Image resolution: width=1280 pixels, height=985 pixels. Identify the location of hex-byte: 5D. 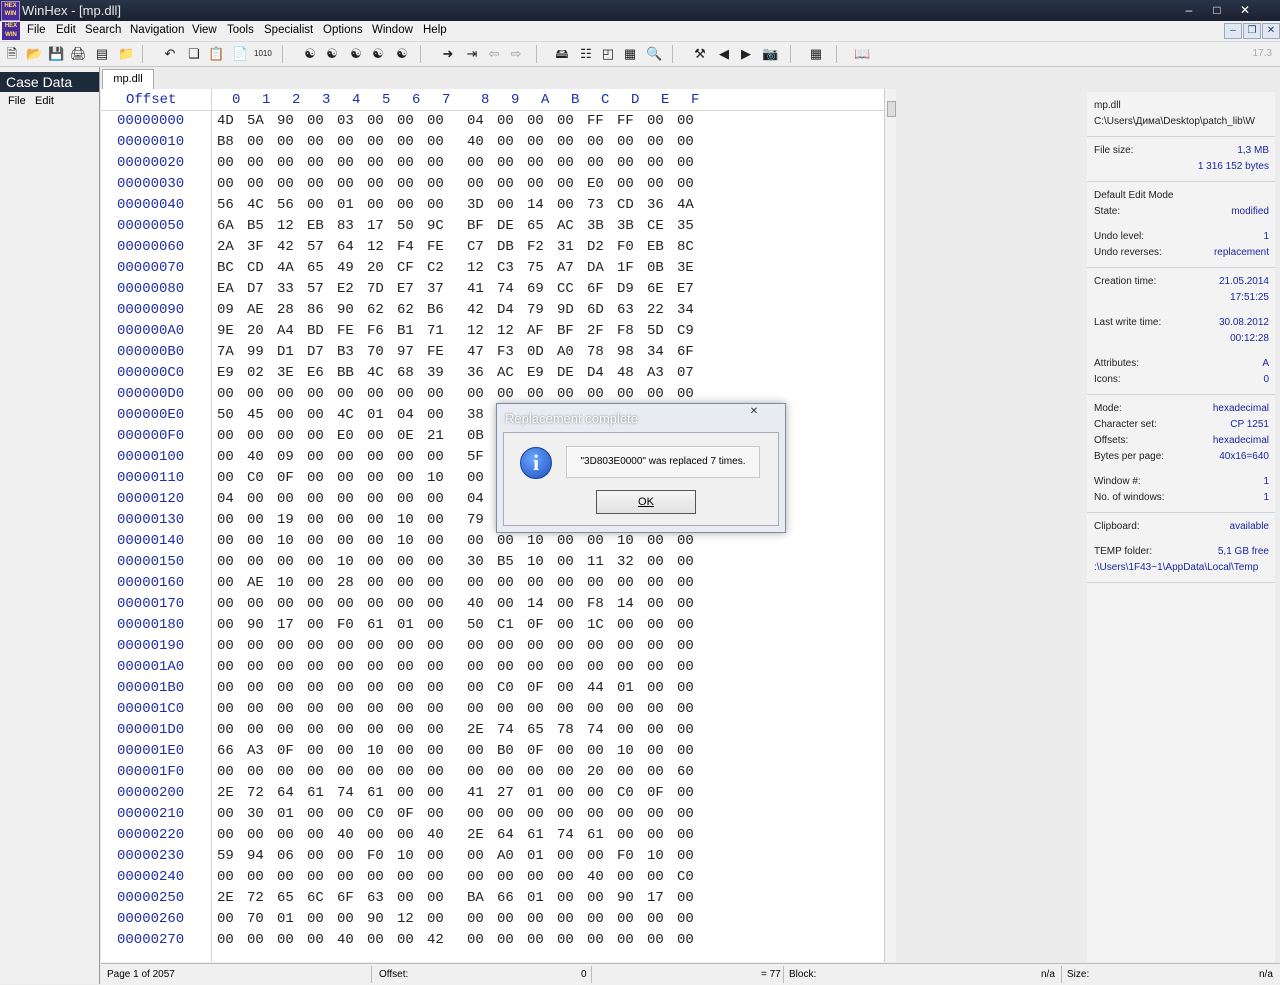
(655, 331).